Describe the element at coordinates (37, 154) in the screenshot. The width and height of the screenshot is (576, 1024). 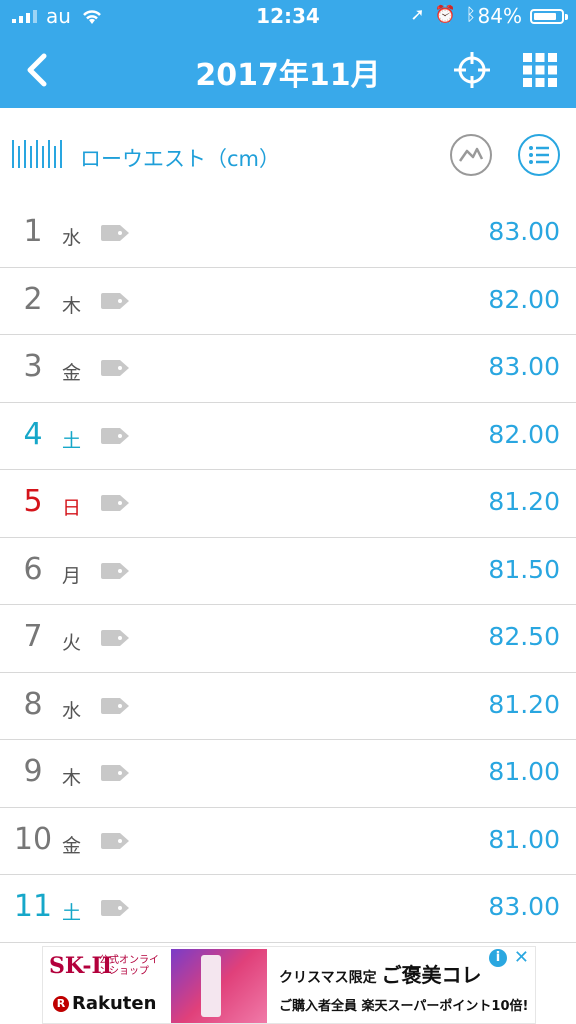
I see `barcode-ruler-icon` at that location.